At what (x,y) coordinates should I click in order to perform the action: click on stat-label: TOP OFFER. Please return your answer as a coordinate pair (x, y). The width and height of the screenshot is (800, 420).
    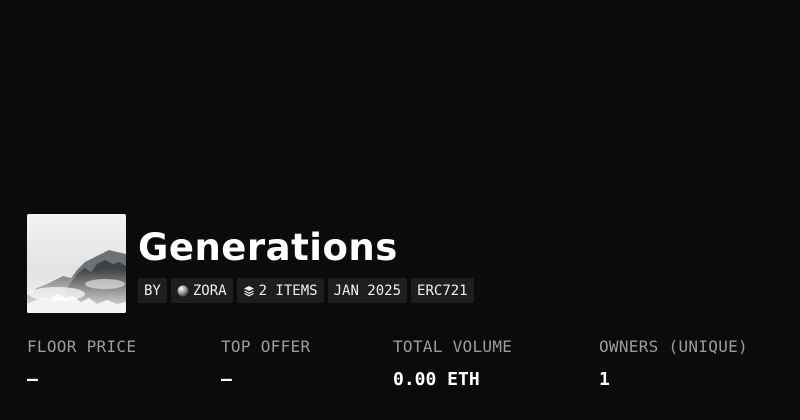
    Looking at the image, I should click on (266, 346).